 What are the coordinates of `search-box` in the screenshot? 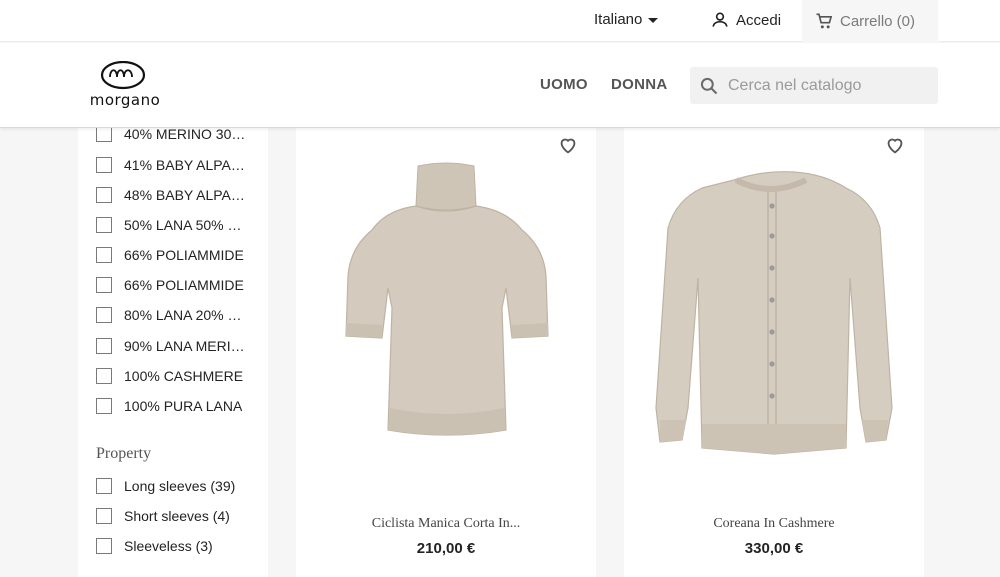 It's located at (814, 85).